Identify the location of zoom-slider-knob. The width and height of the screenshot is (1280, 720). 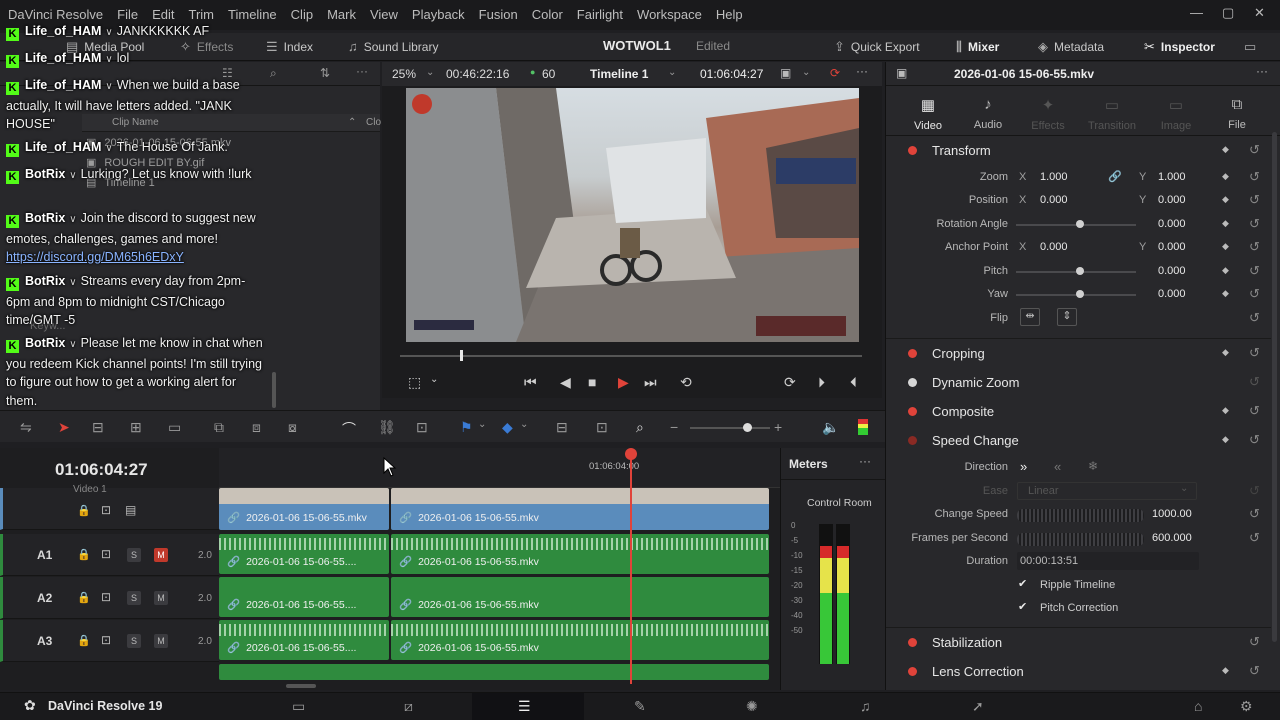
(747, 427).